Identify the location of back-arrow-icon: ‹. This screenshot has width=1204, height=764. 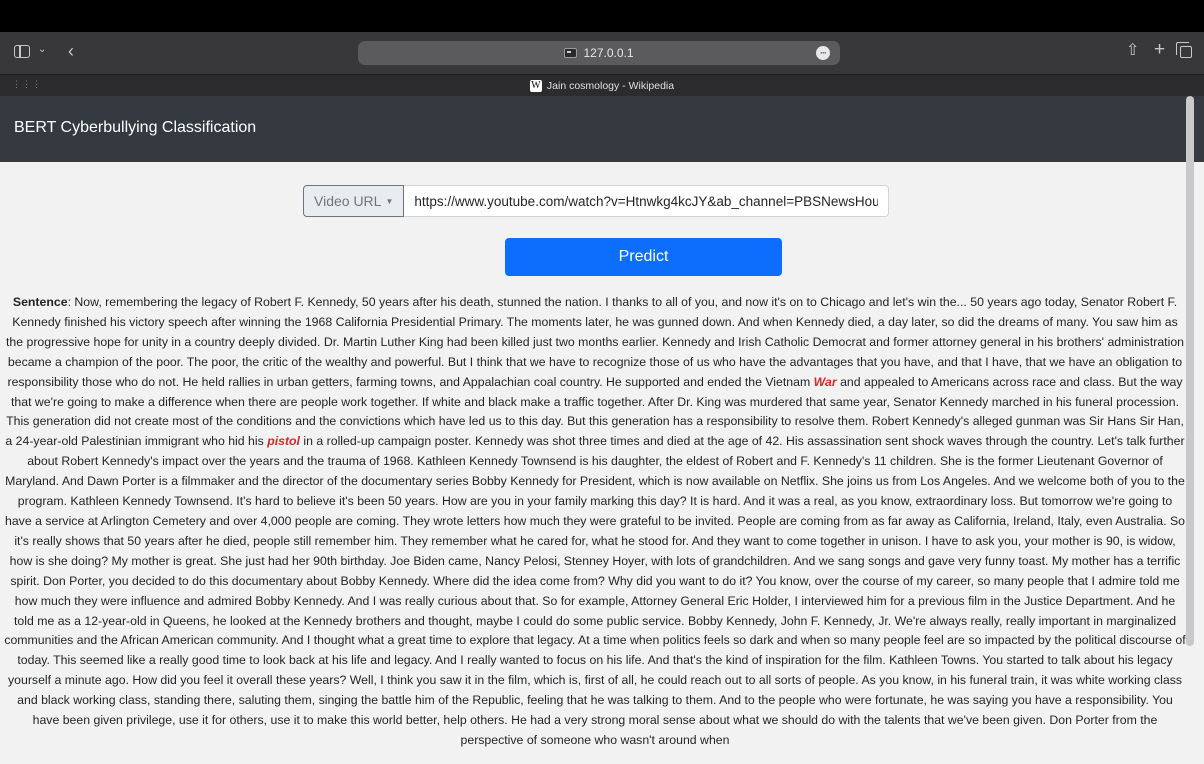
(71, 51).